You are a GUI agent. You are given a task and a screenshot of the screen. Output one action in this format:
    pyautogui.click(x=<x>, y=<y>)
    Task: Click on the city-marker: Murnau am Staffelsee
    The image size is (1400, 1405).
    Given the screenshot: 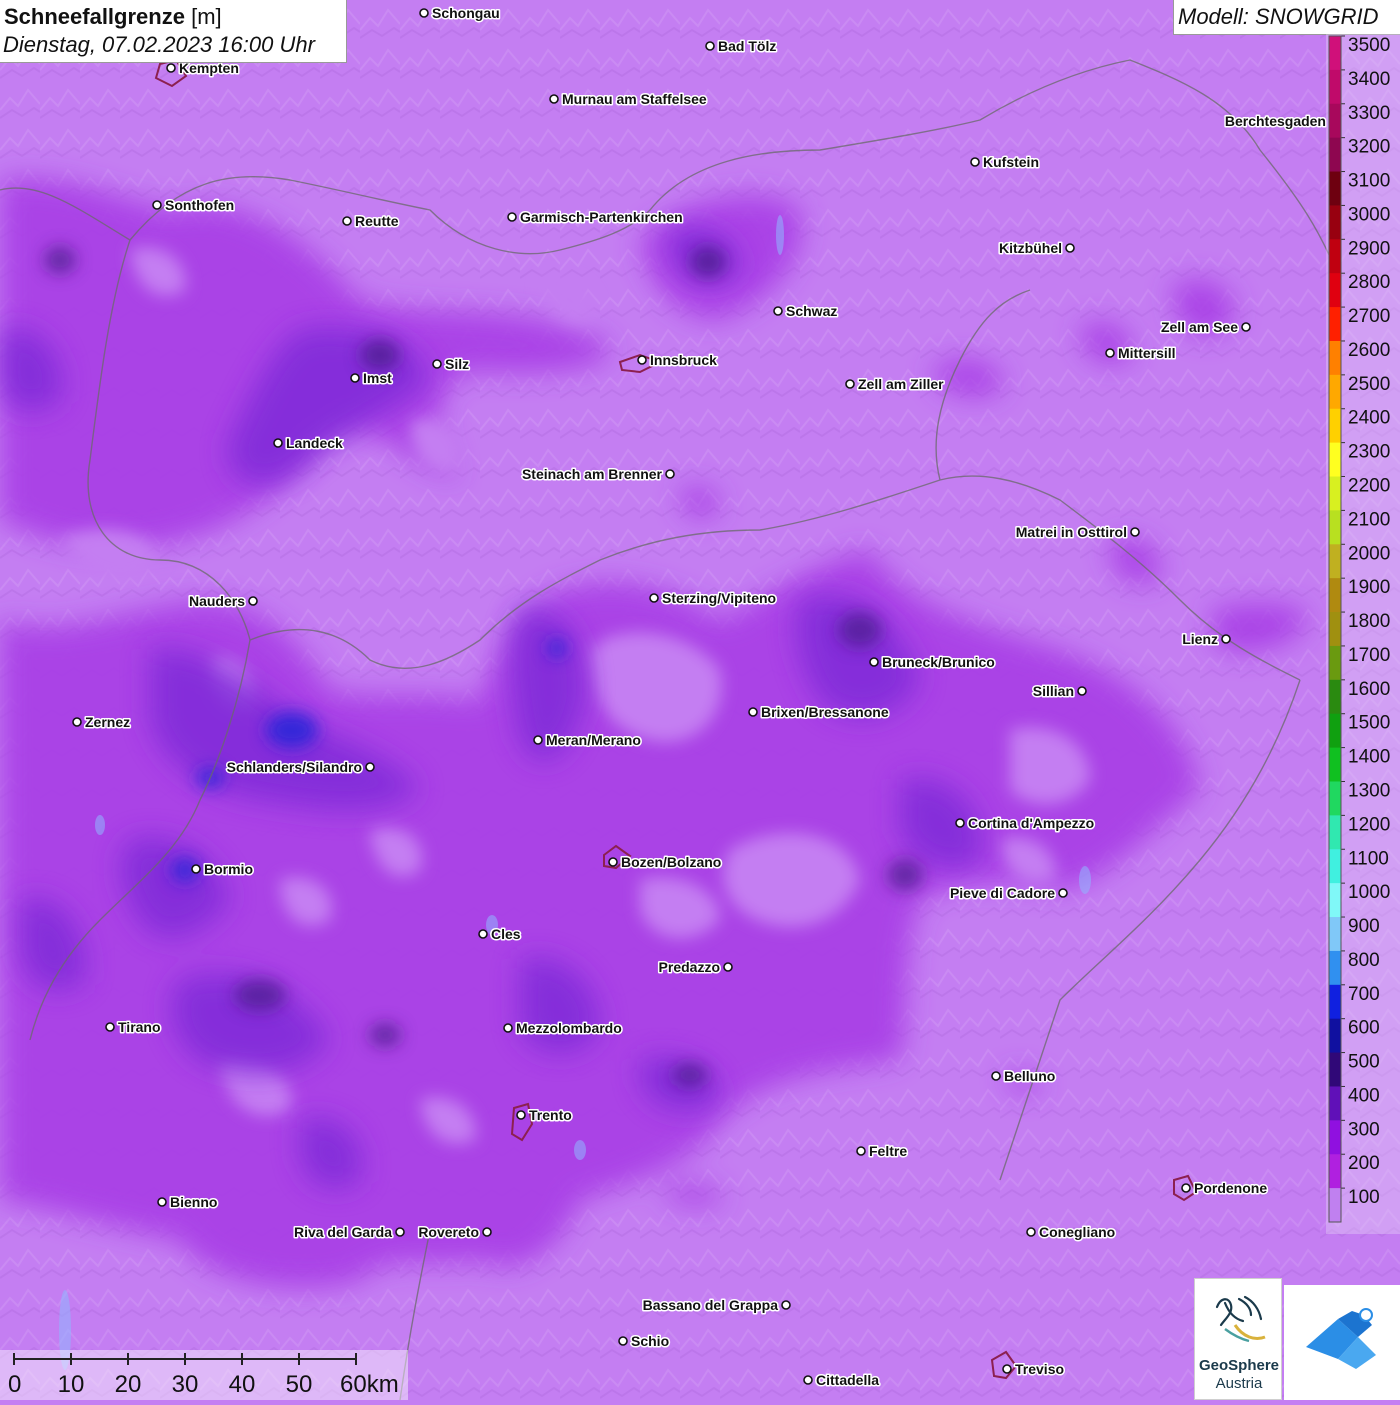 What is the action you would take?
    pyautogui.click(x=628, y=99)
    